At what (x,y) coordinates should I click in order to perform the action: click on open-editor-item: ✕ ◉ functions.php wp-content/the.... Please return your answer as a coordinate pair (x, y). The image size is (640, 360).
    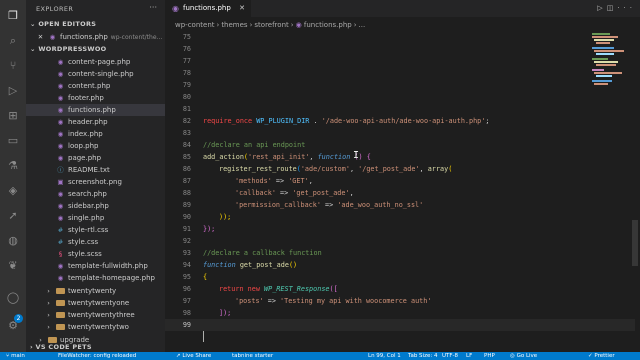
    Looking at the image, I should click on (95, 37).